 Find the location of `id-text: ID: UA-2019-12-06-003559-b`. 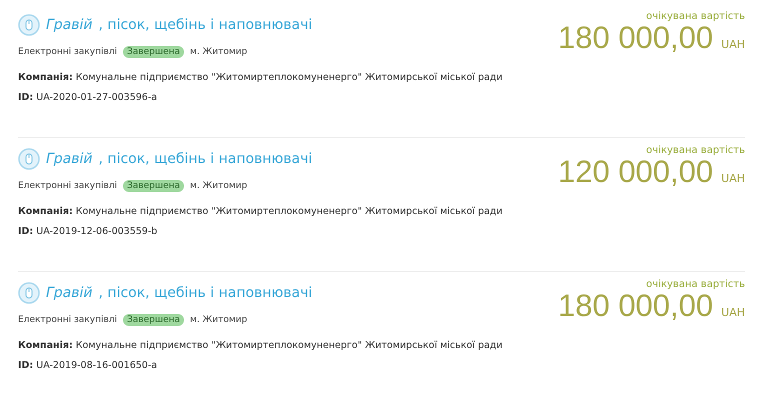

id-text: ID: UA-2019-12-06-003559-b is located at coordinates (88, 231).